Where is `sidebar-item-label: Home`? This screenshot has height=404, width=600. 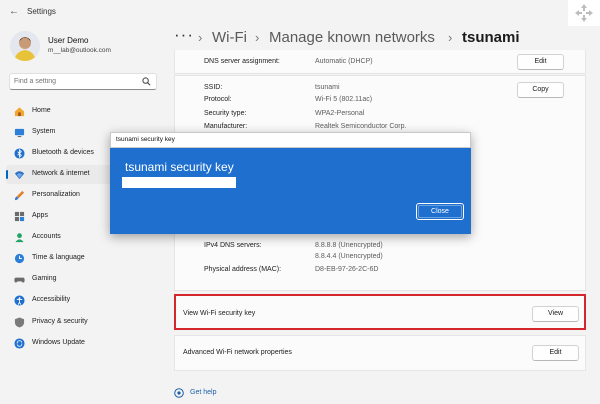 sidebar-item-label: Home is located at coordinates (41, 110).